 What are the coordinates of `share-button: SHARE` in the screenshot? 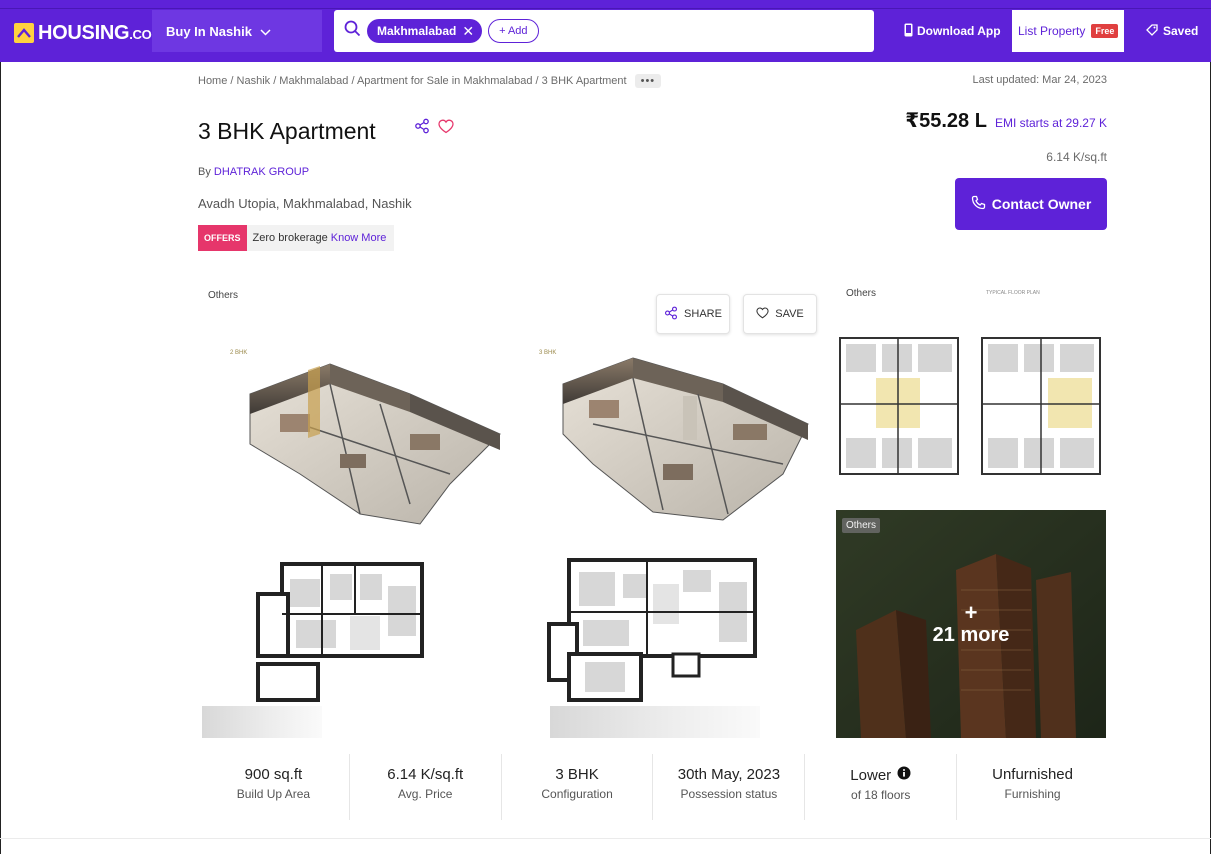 It's located at (693, 314).